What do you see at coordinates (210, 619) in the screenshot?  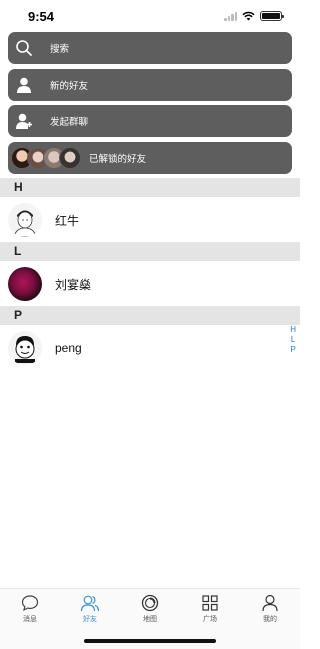 I see `tab-plaza-label: 广场` at bounding box center [210, 619].